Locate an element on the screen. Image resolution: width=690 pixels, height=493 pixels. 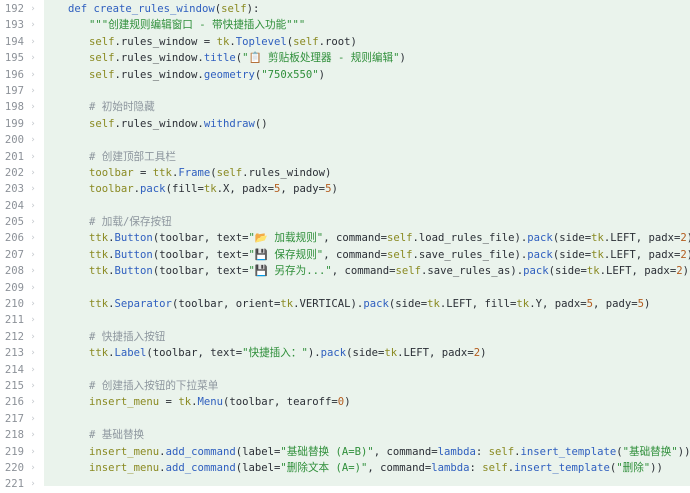
line-number: 205 is located at coordinates (14, 222).